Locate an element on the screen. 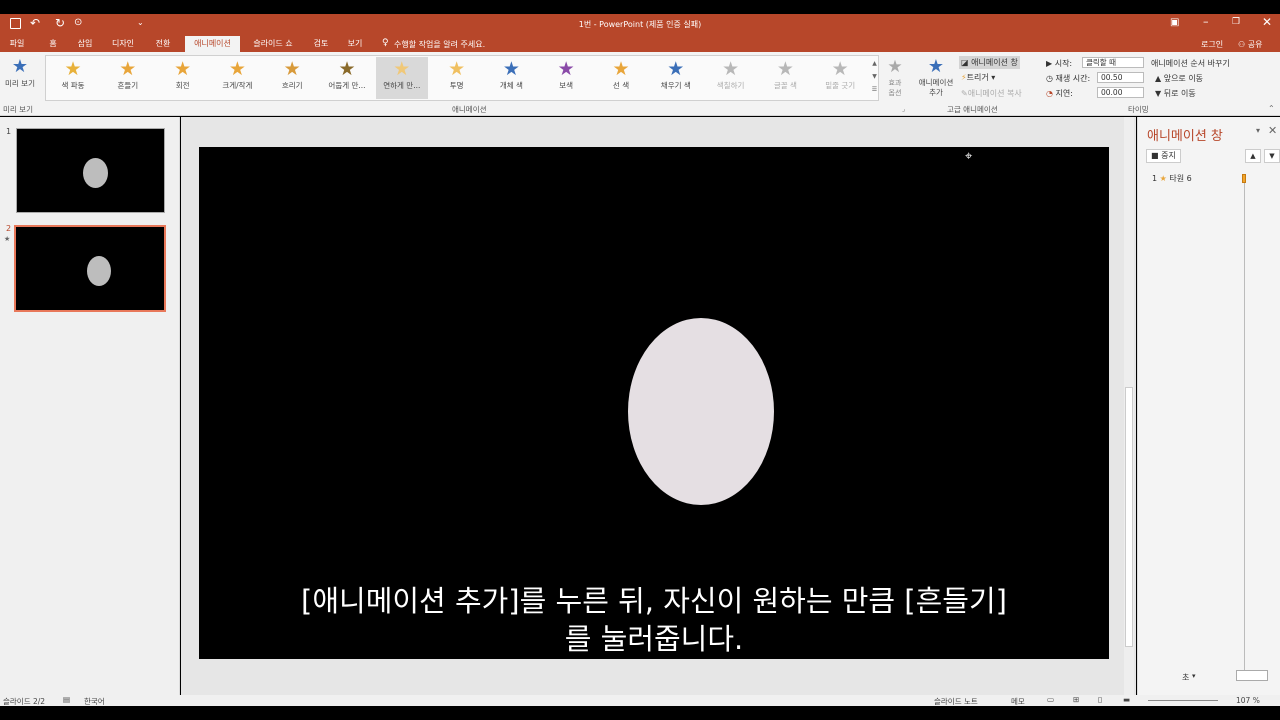  start-select: 클릭할 때 is located at coordinates (1113, 62).